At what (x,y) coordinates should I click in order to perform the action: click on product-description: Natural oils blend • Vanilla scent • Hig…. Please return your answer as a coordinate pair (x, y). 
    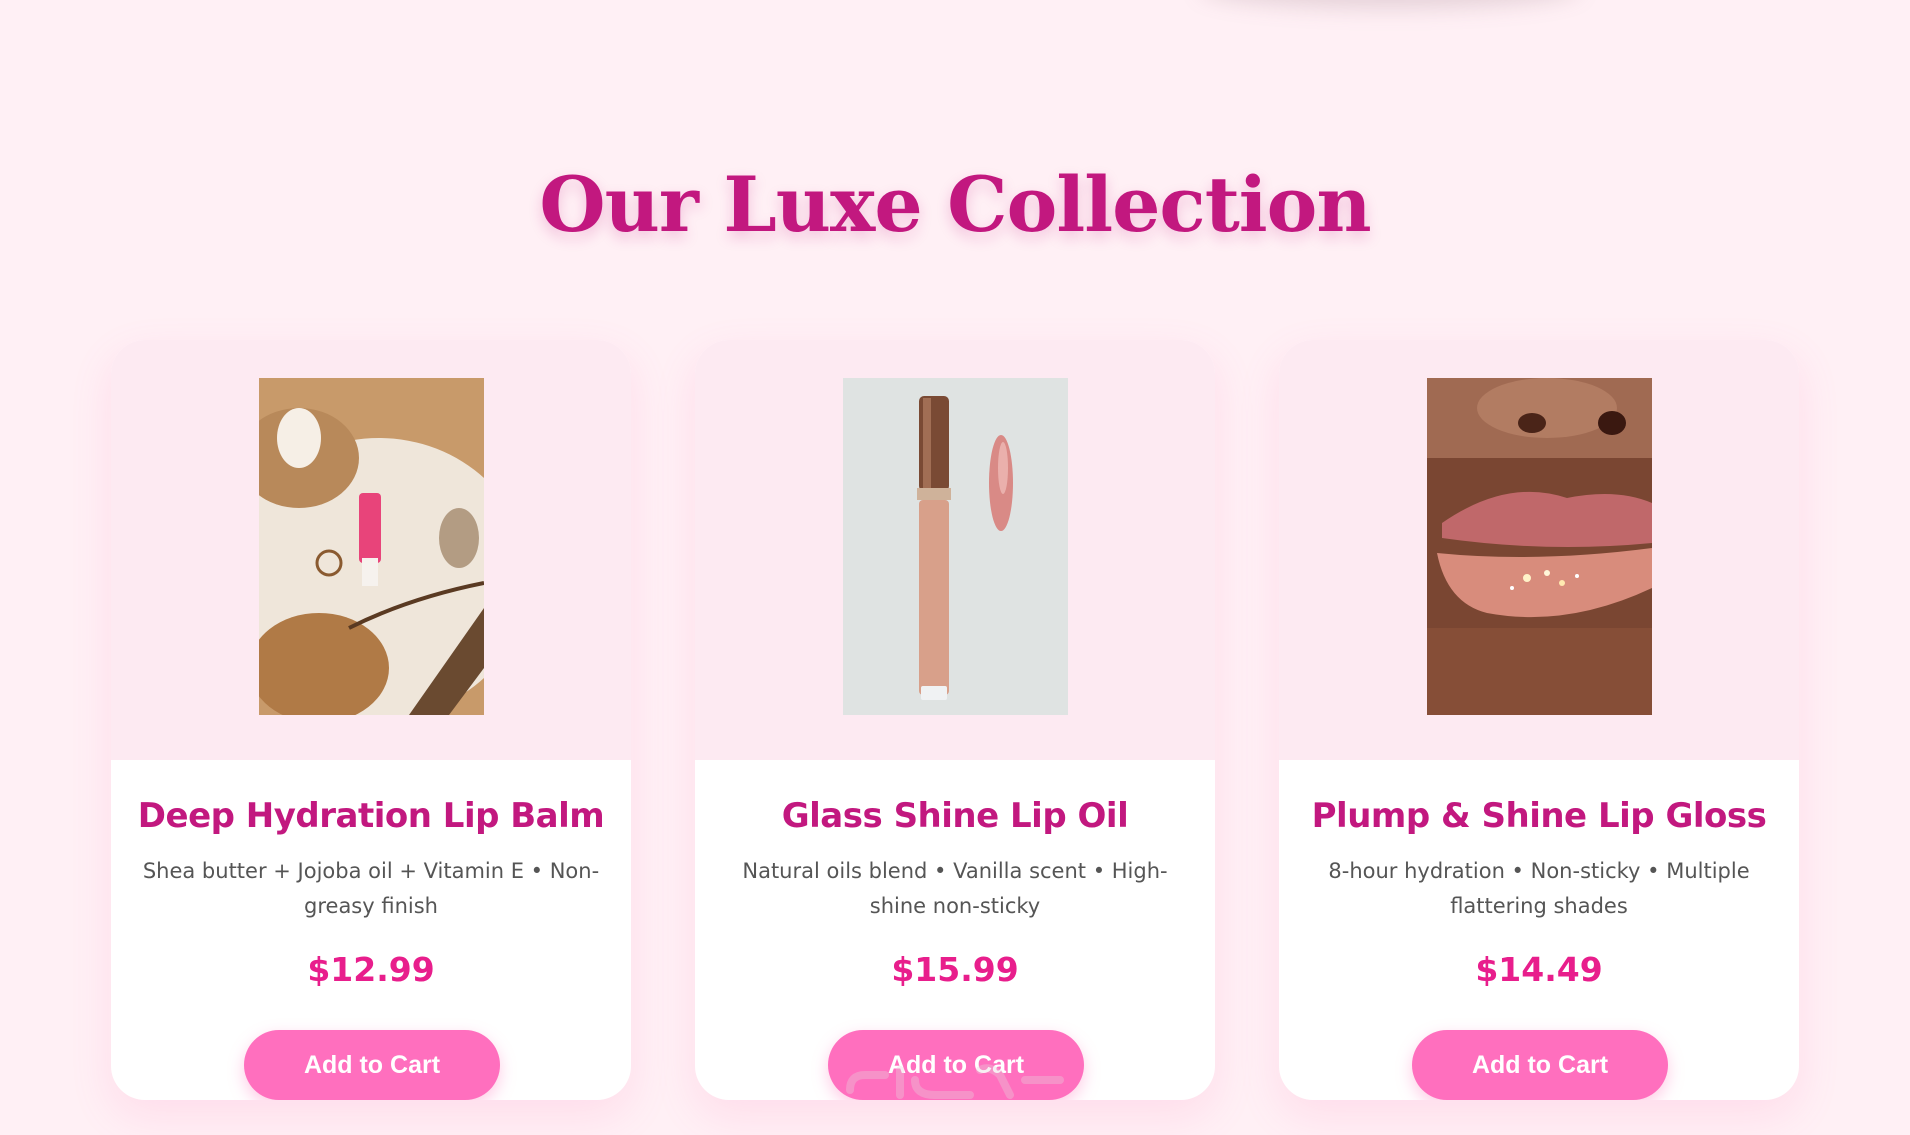
    Looking at the image, I should click on (955, 888).